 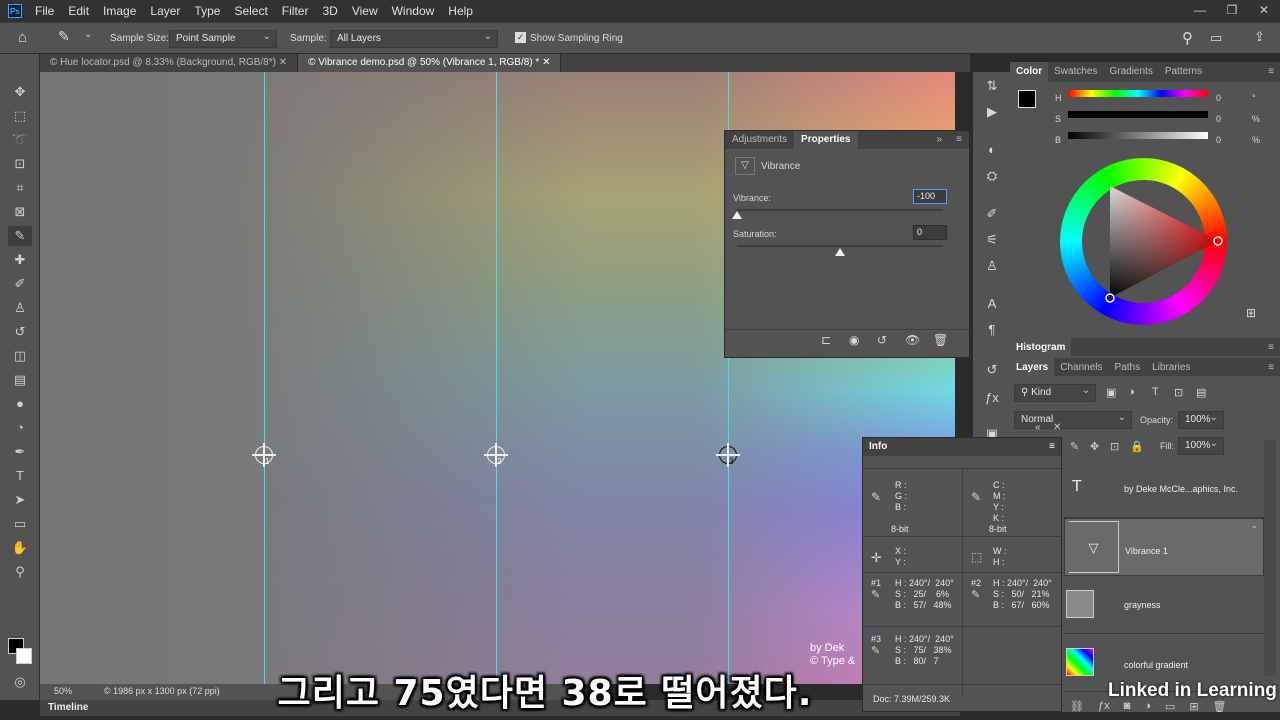 I want to click on layers-scrollbar, so click(x=1270, y=558).